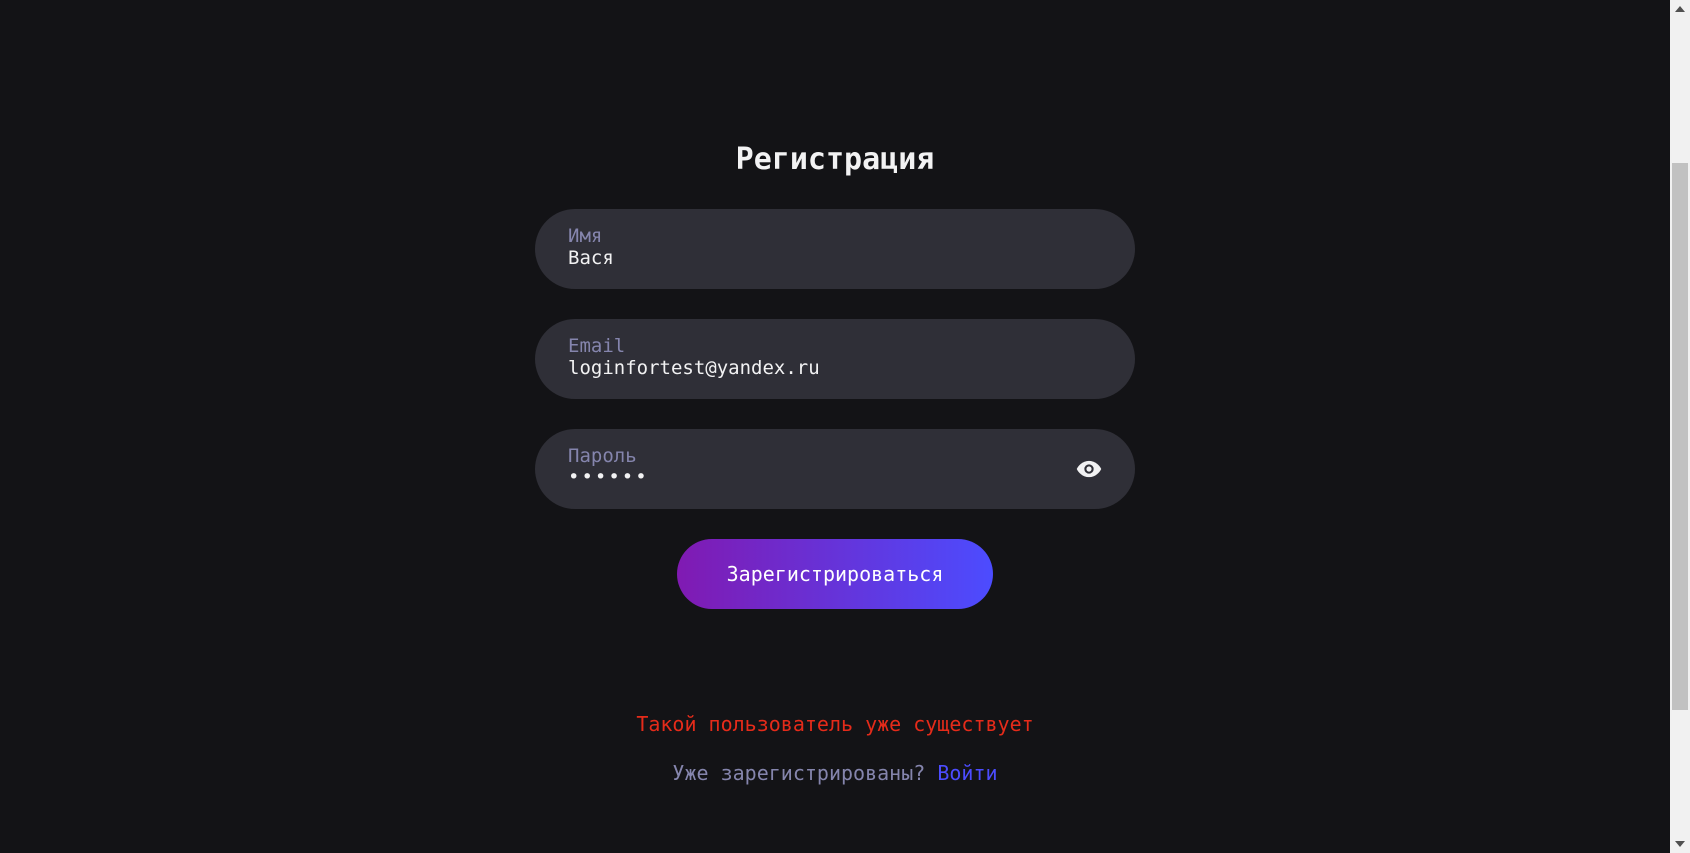  What do you see at coordinates (835, 159) in the screenshot?
I see `page-title: Регистрация` at bounding box center [835, 159].